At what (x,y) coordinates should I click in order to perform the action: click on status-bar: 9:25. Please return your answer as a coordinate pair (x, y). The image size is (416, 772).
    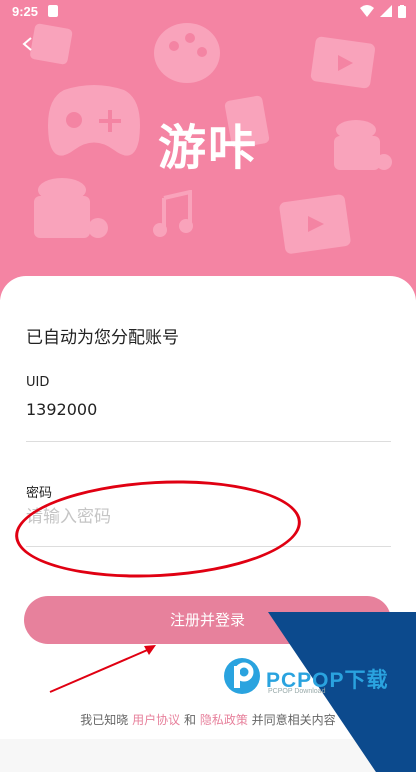
    Looking at the image, I should click on (208, 12).